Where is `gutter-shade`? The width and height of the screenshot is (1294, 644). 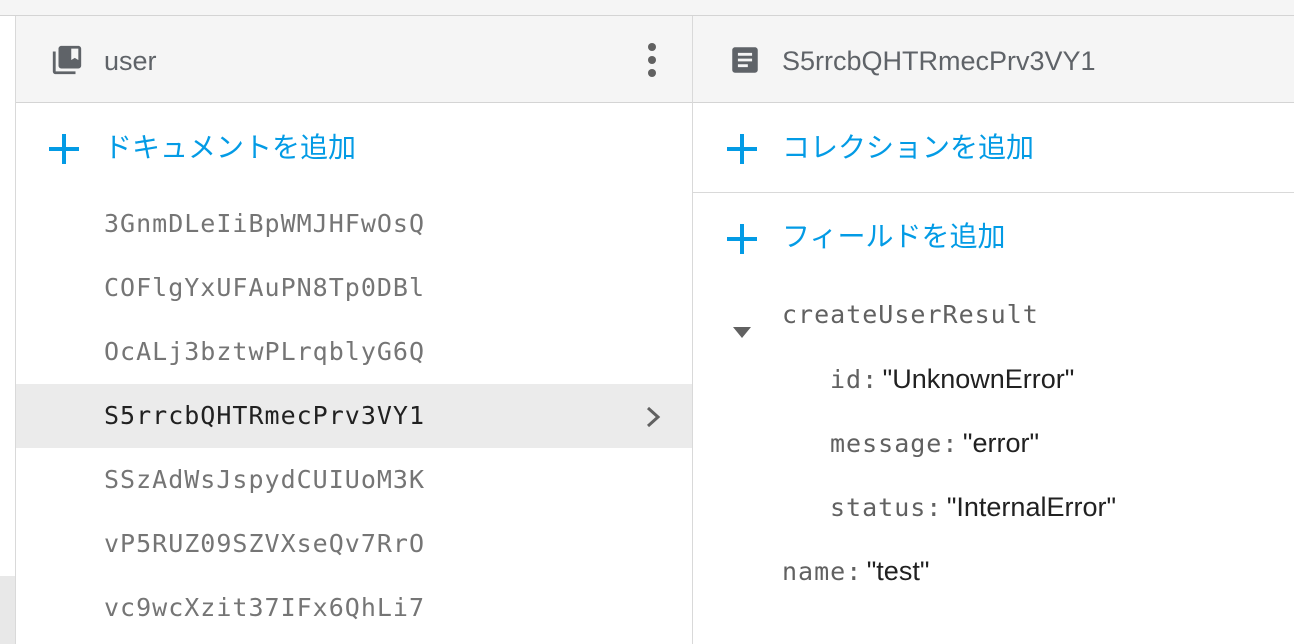 gutter-shade is located at coordinates (7, 610).